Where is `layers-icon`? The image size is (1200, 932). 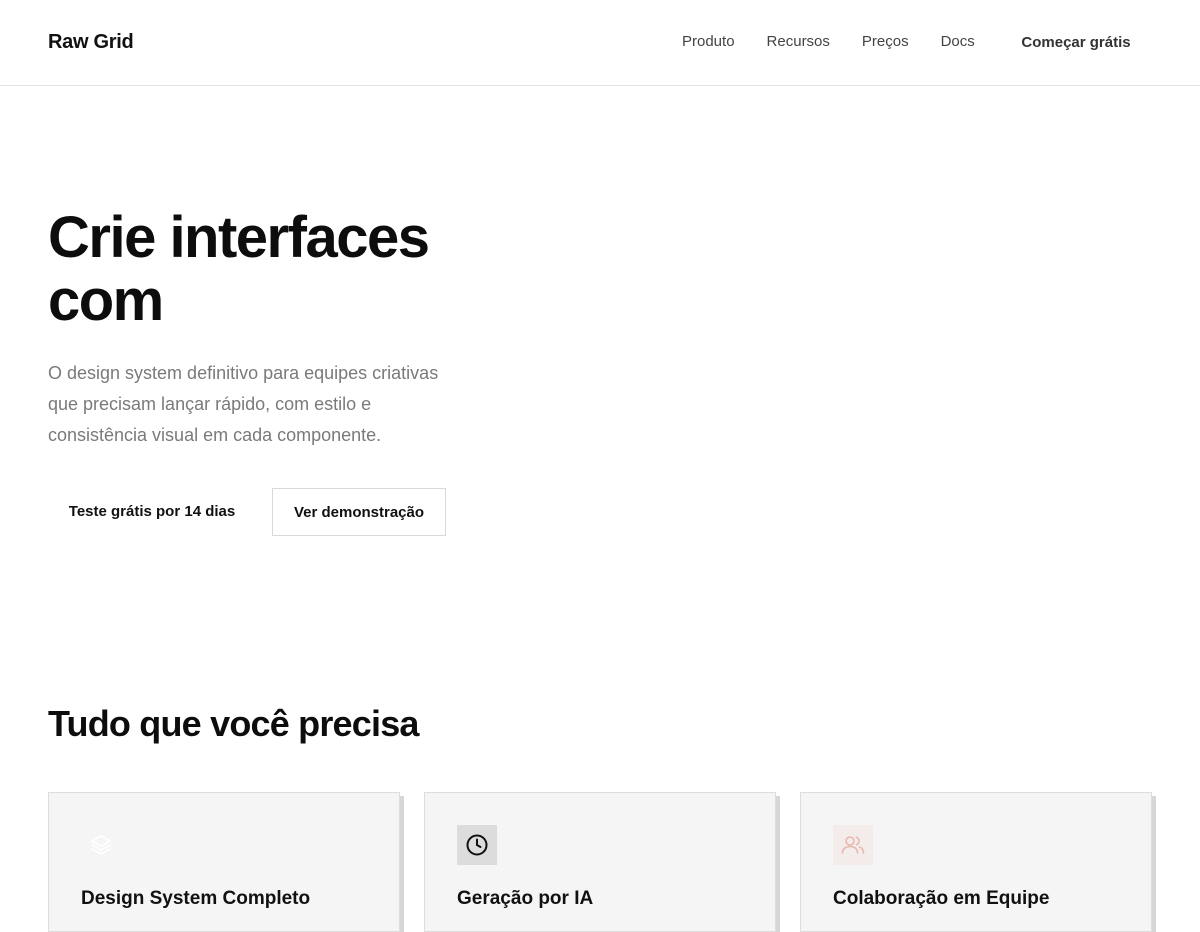
layers-icon is located at coordinates (101, 845).